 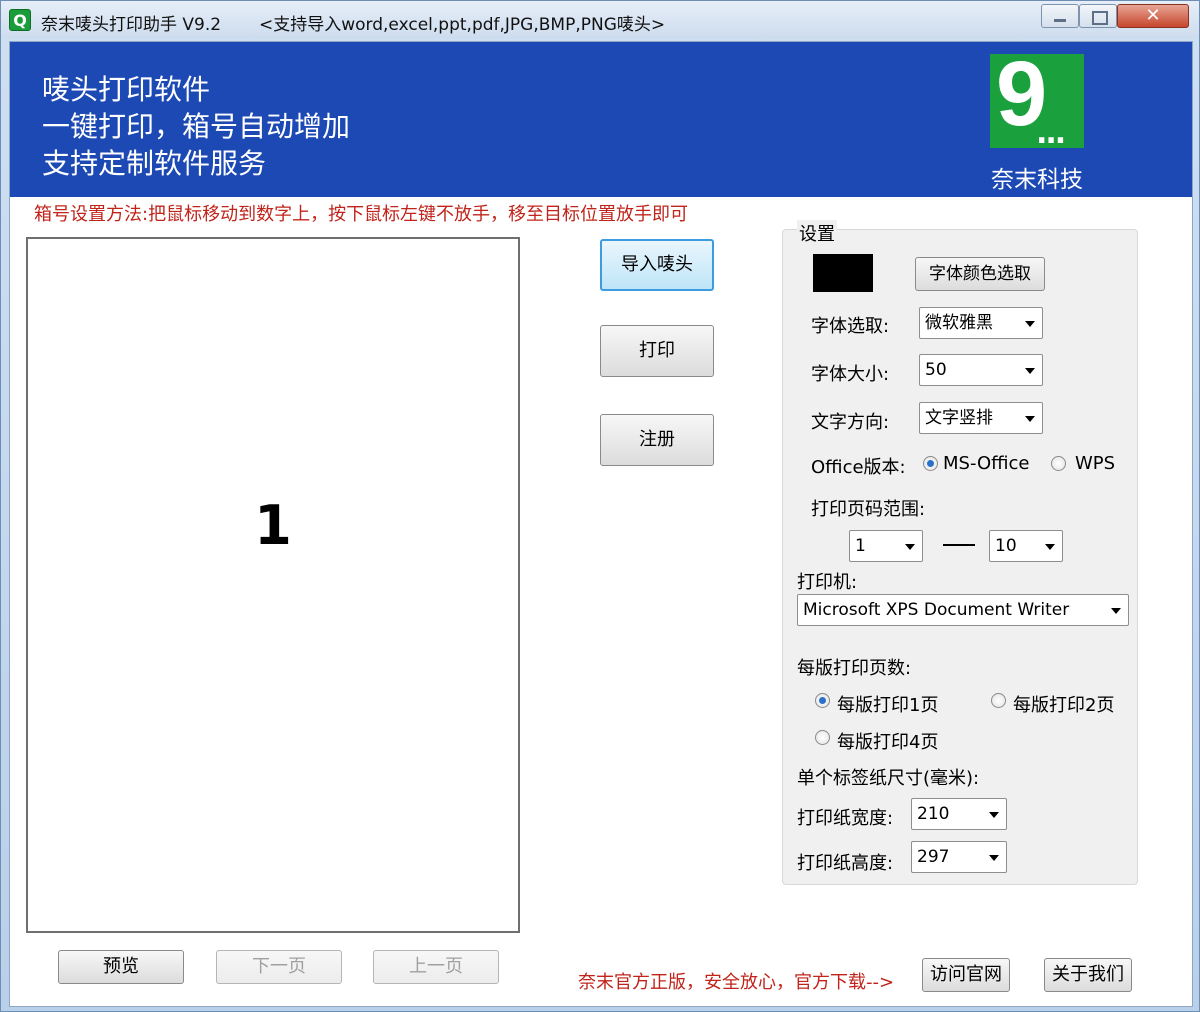 What do you see at coordinates (845, 863) in the screenshot?
I see `paper-height-label: 打印纸高度:` at bounding box center [845, 863].